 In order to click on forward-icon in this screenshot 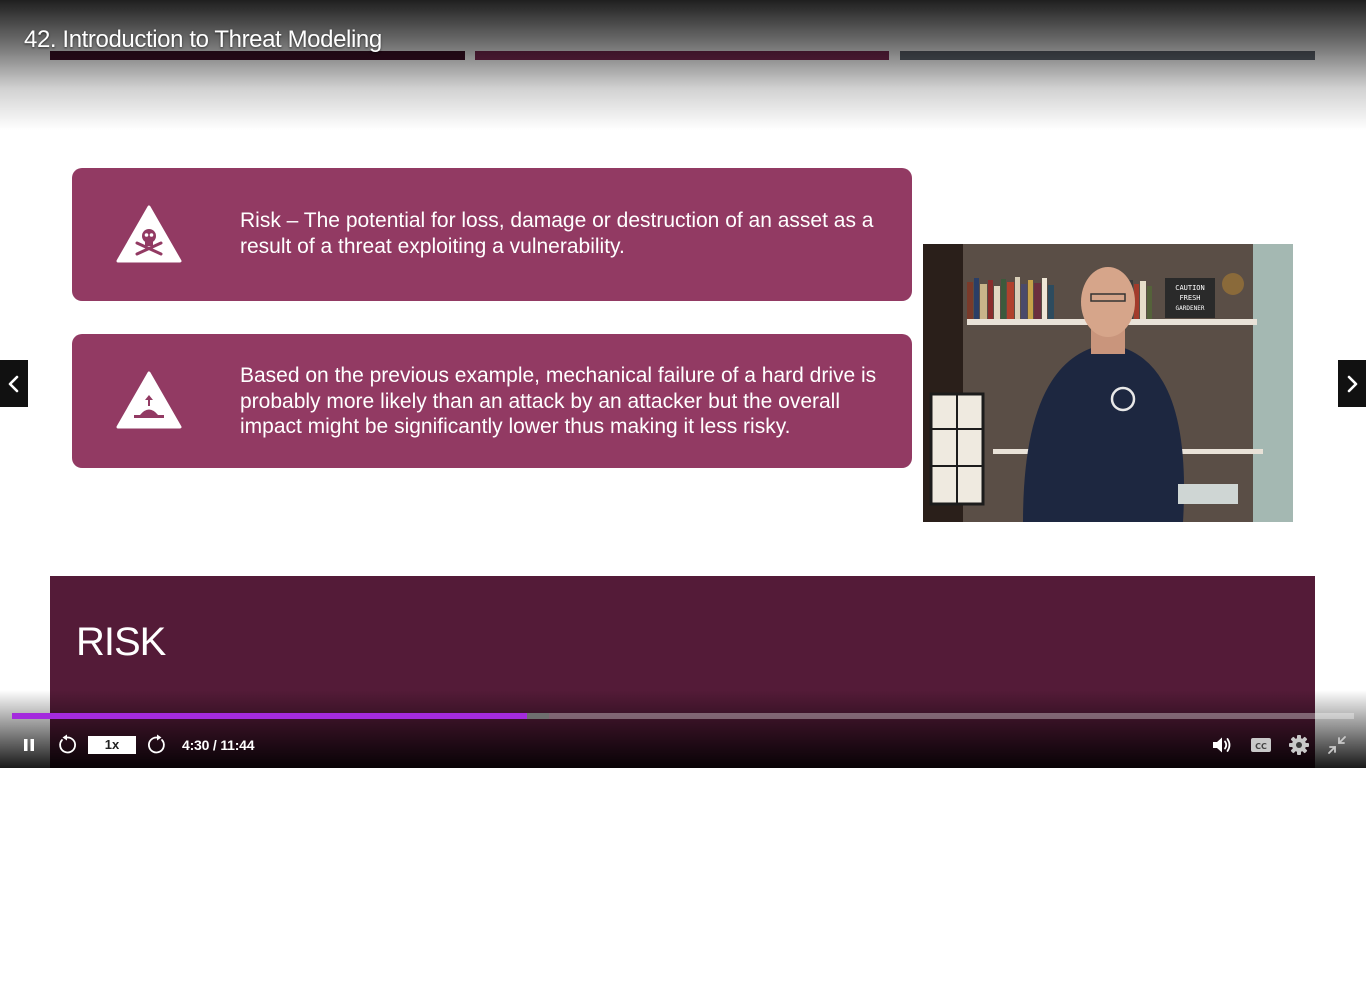, I will do `click(156, 744)`.